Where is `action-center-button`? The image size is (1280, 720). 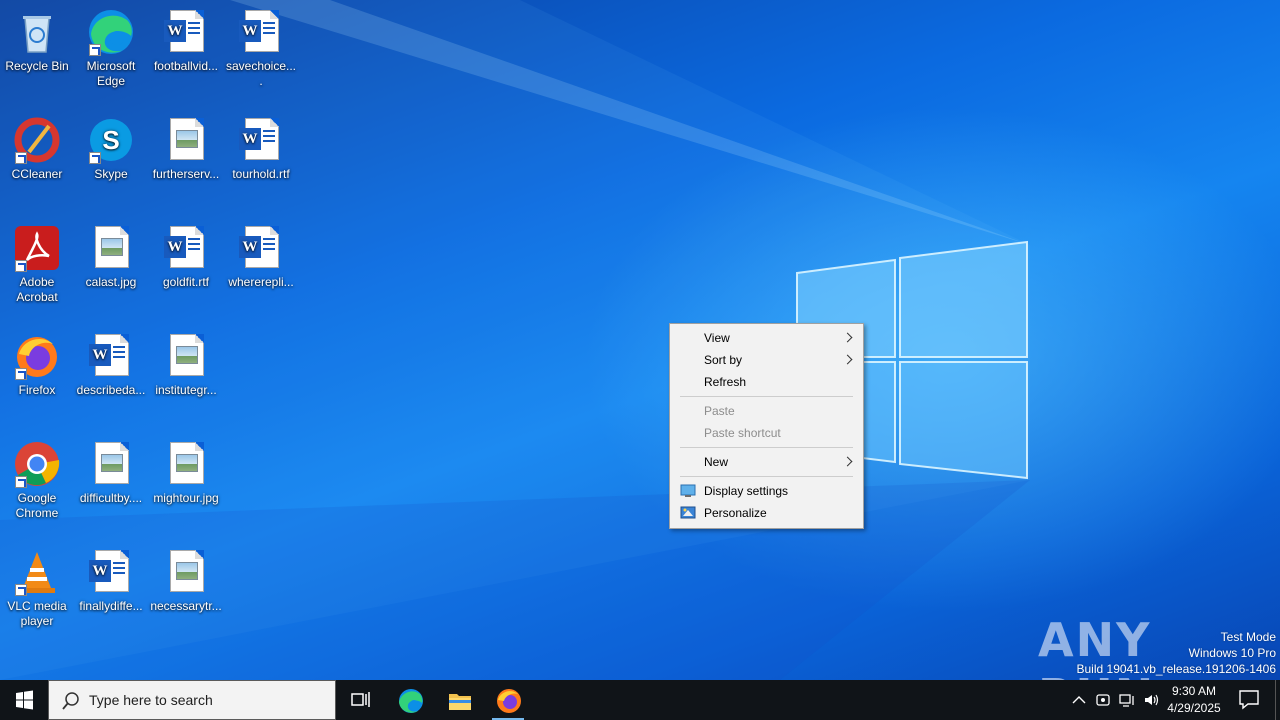
action-center-button is located at coordinates (1252, 700).